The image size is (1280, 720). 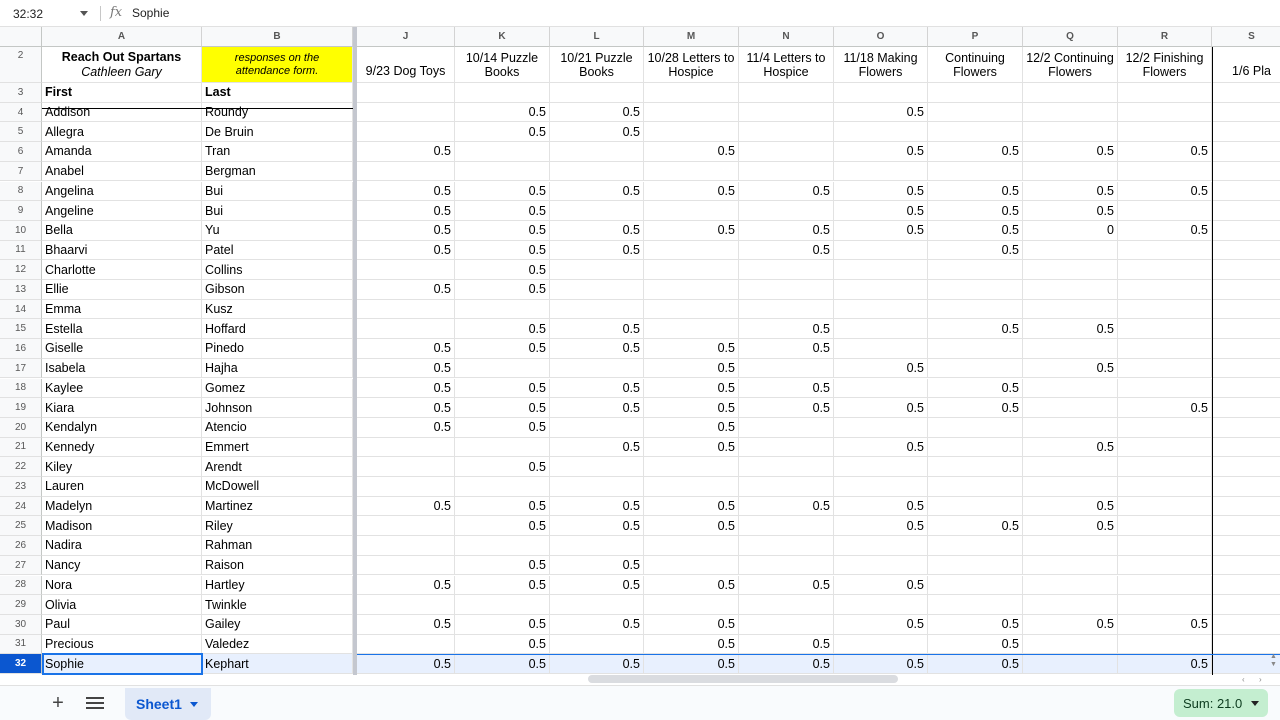 What do you see at coordinates (691, 37) in the screenshot?
I see `column-header-m: M` at bounding box center [691, 37].